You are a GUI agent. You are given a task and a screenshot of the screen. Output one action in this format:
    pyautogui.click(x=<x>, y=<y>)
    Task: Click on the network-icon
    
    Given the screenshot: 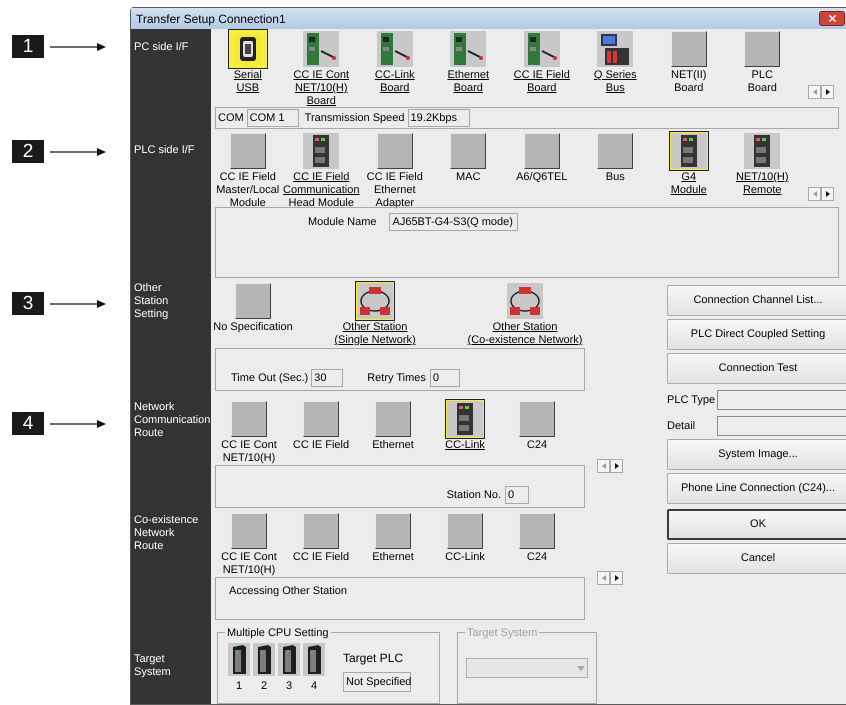 What is the action you would take?
    pyautogui.click(x=525, y=301)
    